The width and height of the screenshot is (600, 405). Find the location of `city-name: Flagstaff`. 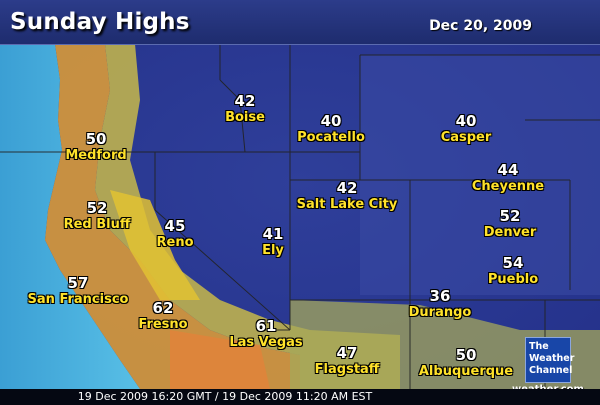

city-name: Flagstaff is located at coordinates (347, 369).